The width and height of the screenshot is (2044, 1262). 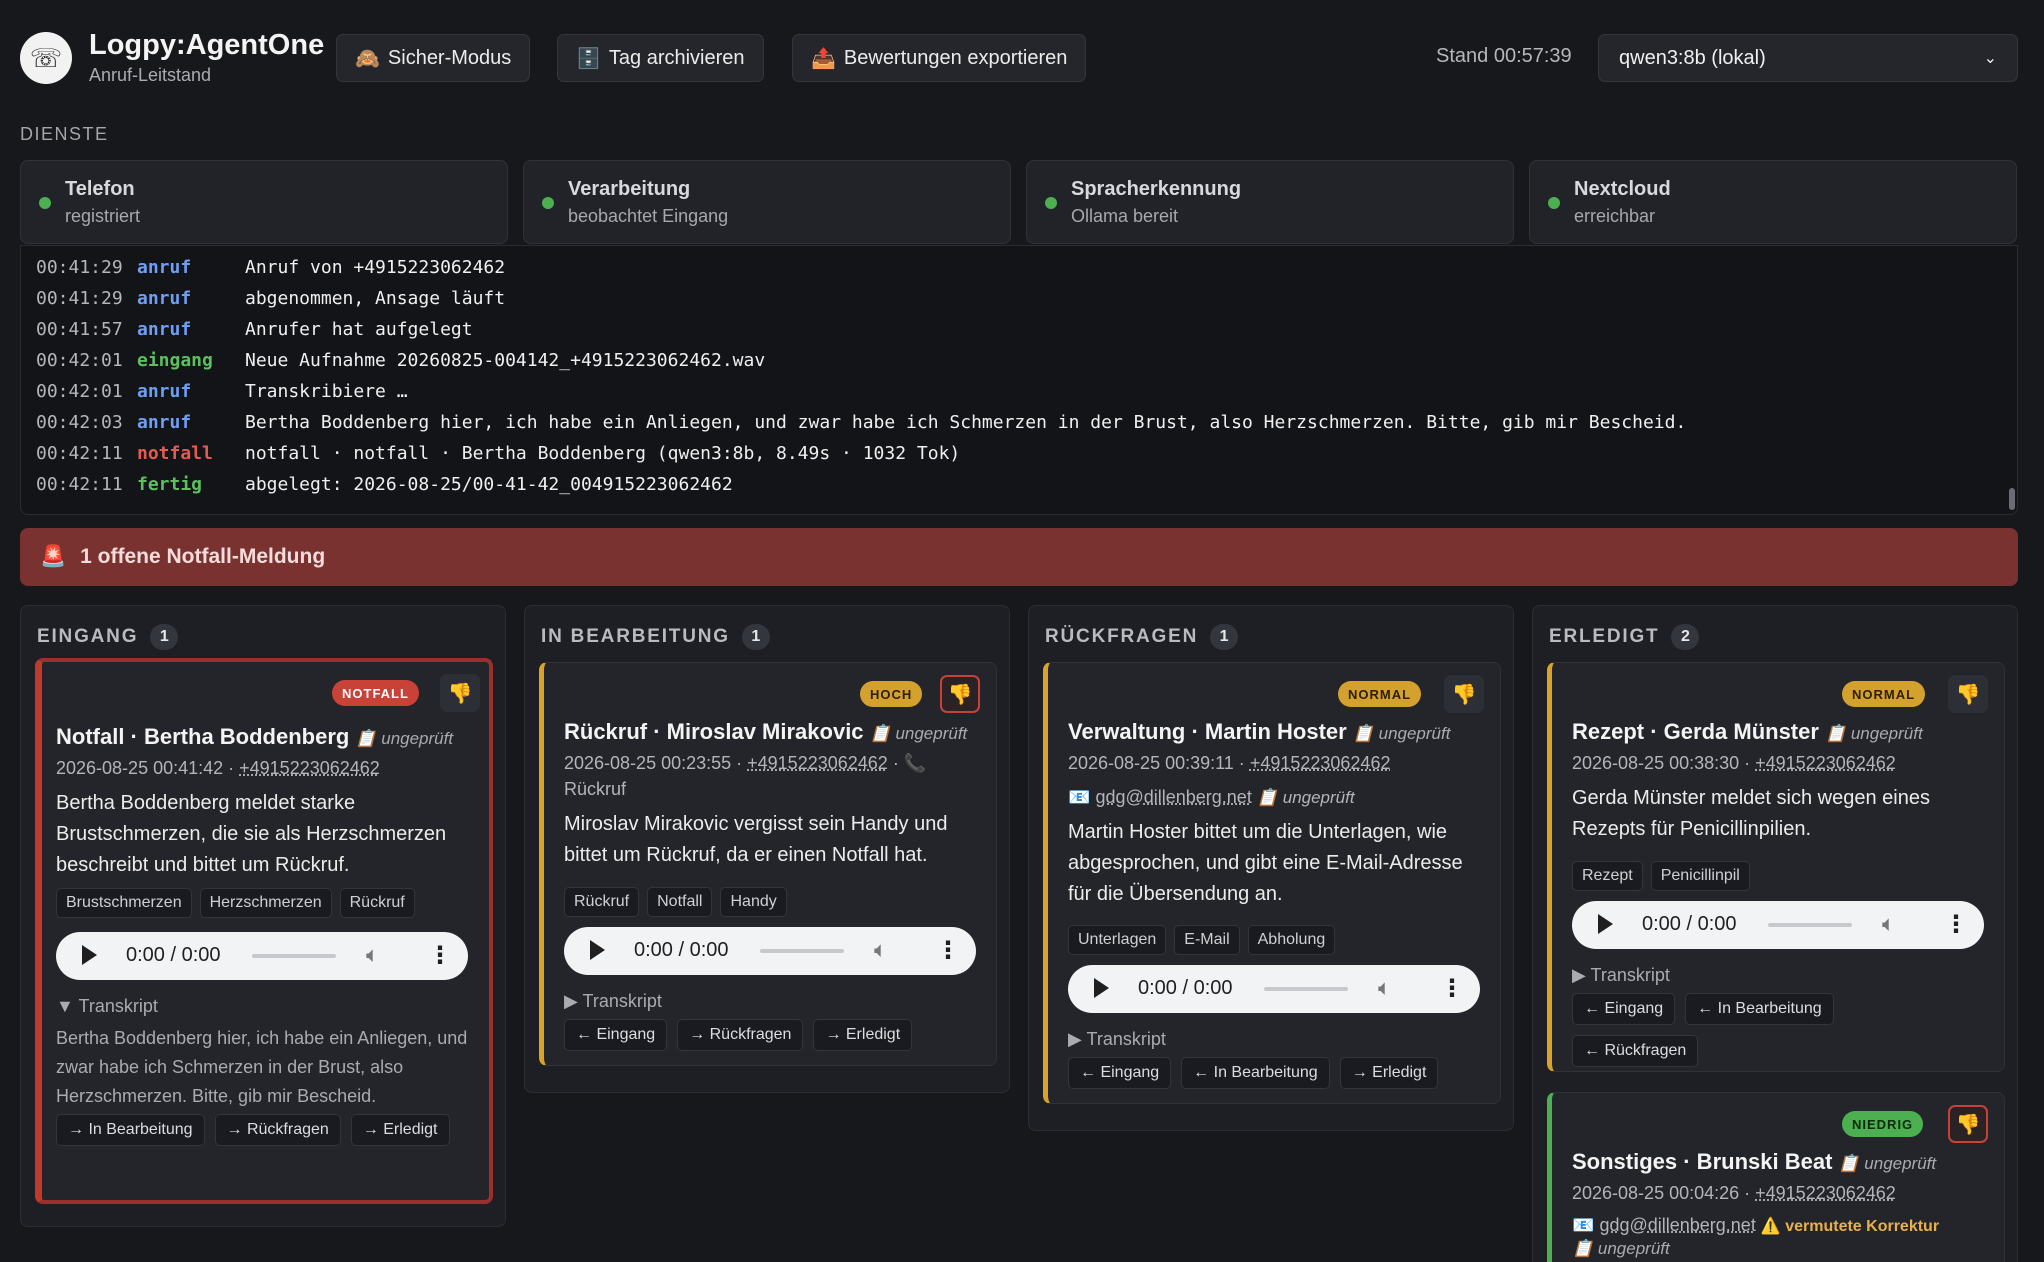 What do you see at coordinates (64, 134) in the screenshot?
I see `services-label: DIENSTE` at bounding box center [64, 134].